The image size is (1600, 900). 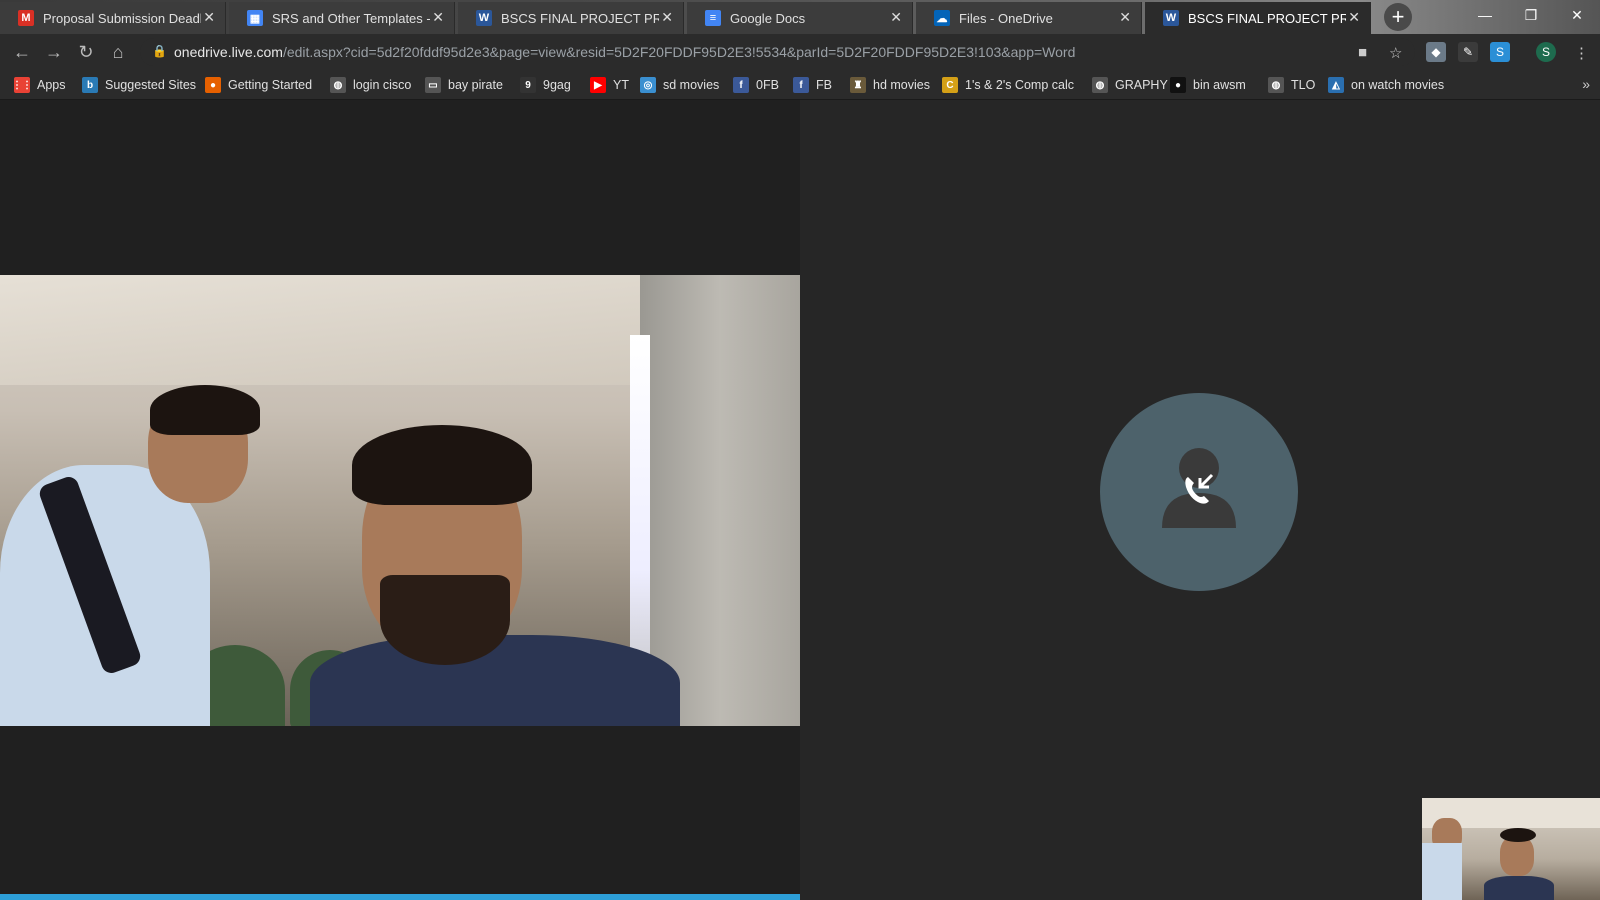 What do you see at coordinates (824, 85) in the screenshot?
I see `bookmark-label: FB` at bounding box center [824, 85].